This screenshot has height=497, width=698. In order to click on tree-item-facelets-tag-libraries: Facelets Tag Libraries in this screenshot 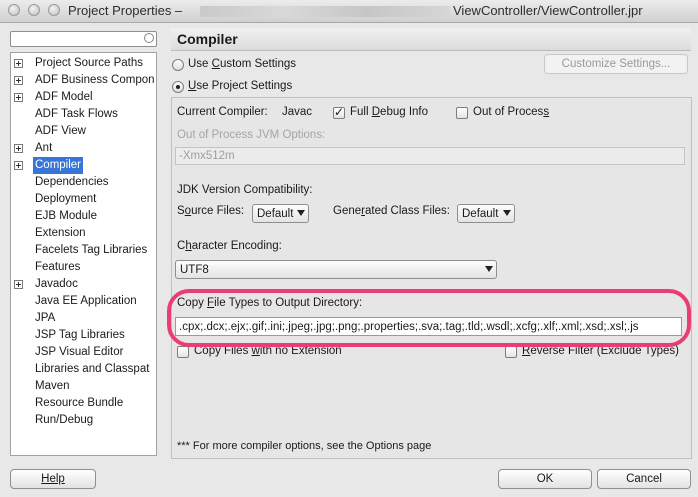, I will do `click(83, 250)`.